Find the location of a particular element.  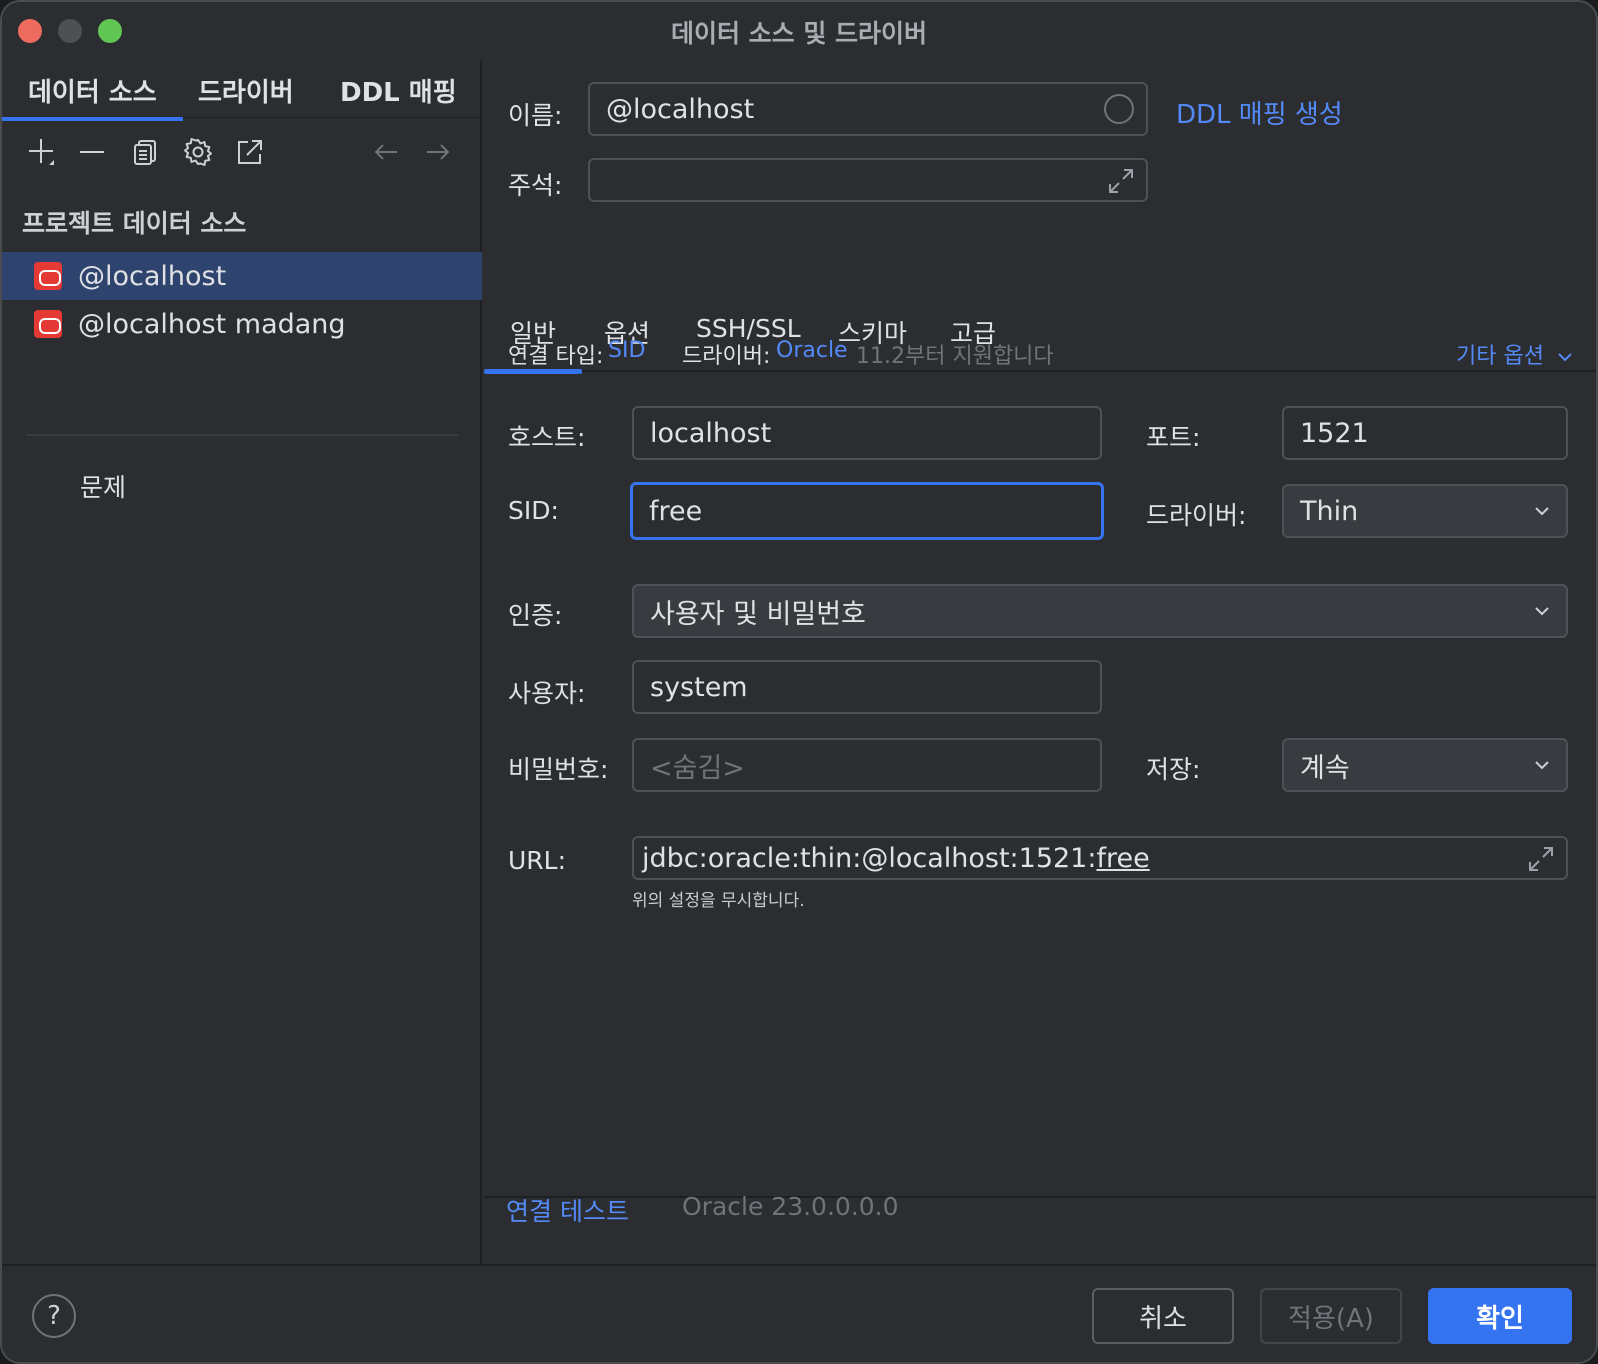

dialog-footer: ? 취소 적용(A) 확인 is located at coordinates (799, 1313).